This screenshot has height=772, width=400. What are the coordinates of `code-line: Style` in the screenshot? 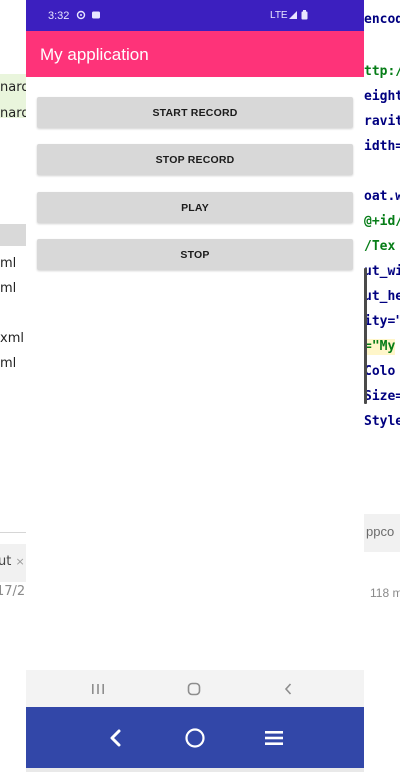 It's located at (382, 421).